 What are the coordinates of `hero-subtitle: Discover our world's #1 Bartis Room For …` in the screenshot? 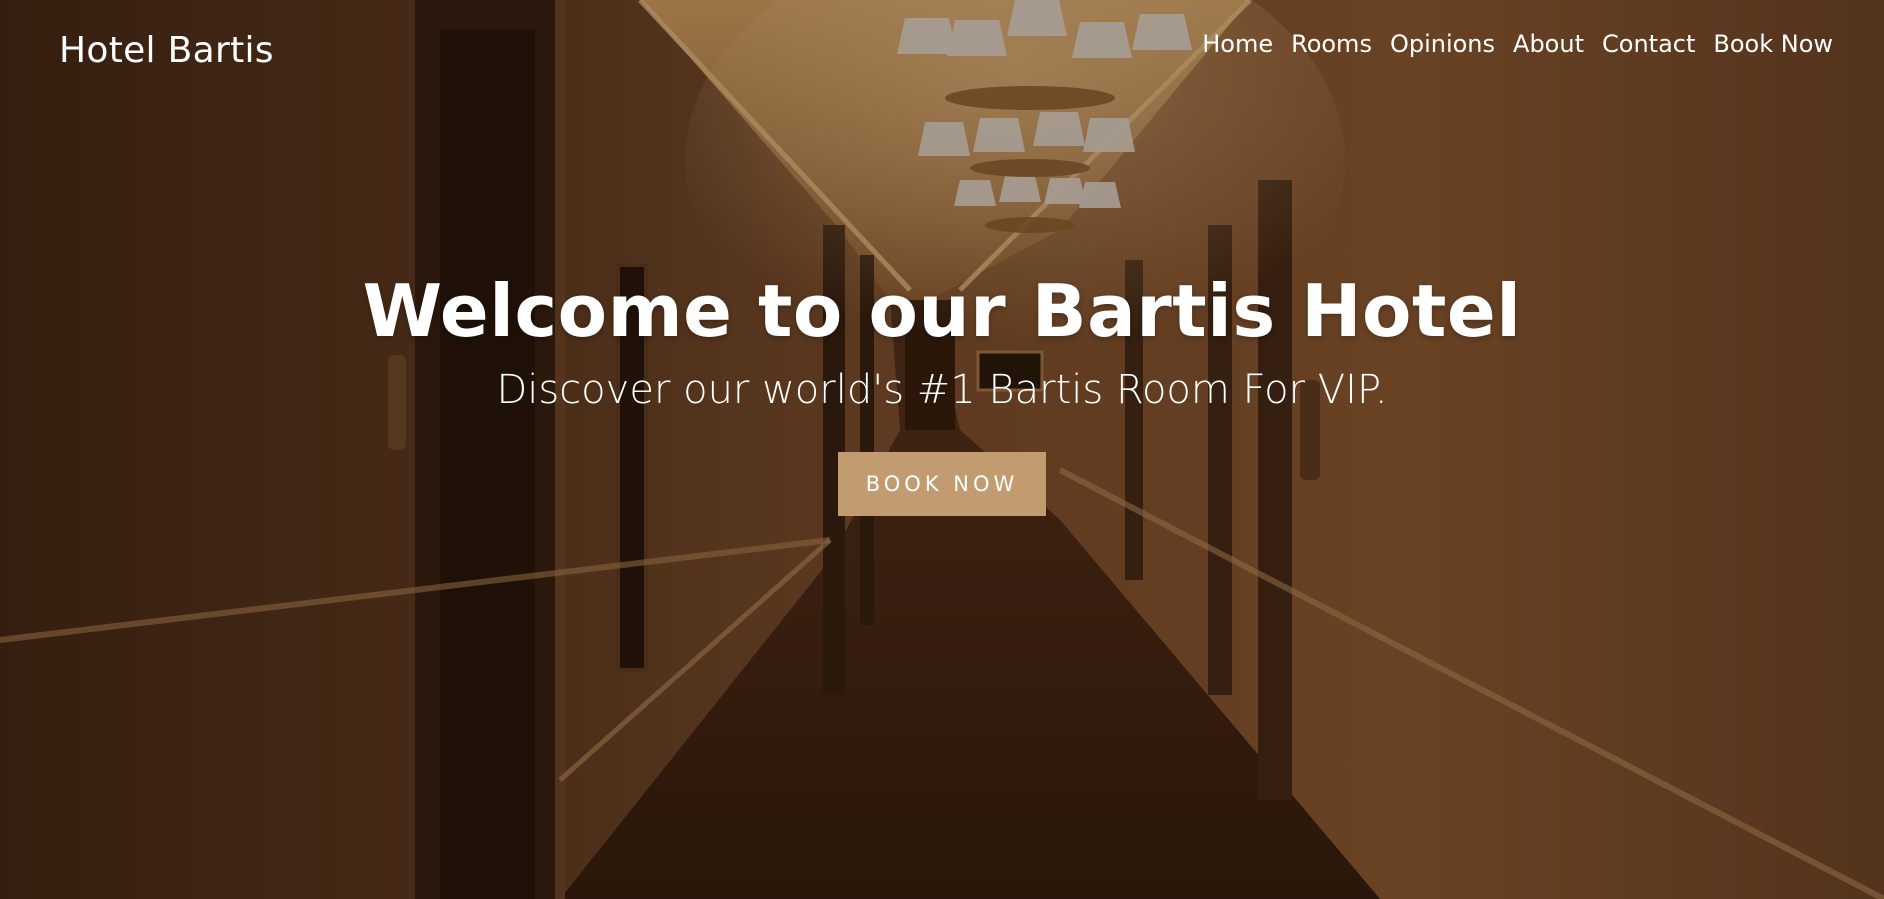 It's located at (942, 390).